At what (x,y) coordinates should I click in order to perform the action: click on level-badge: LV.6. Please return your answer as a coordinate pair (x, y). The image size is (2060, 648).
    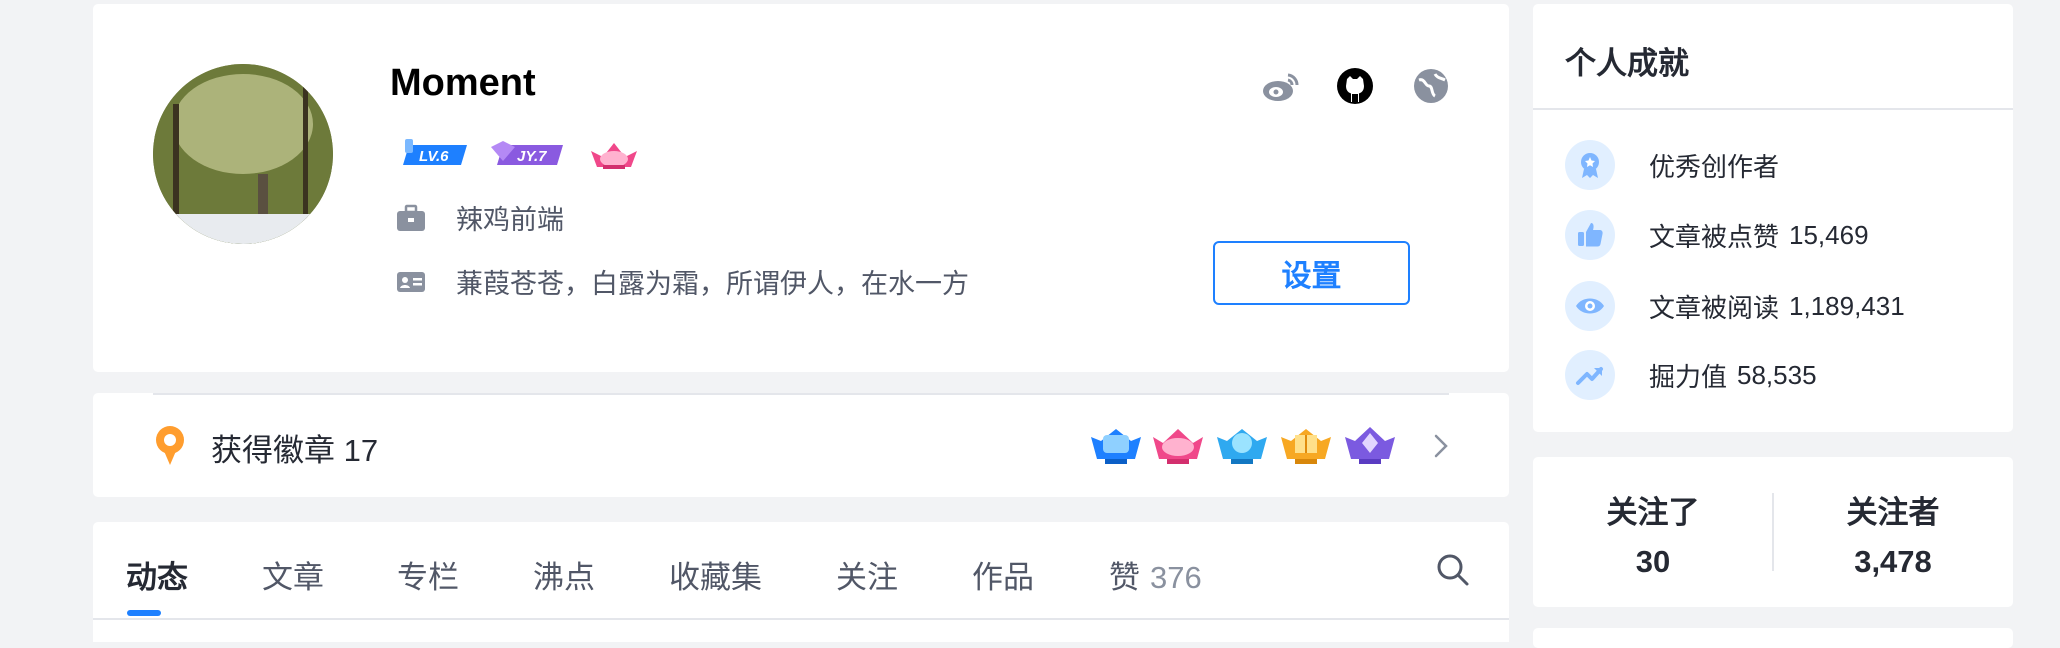
    Looking at the image, I should click on (435, 154).